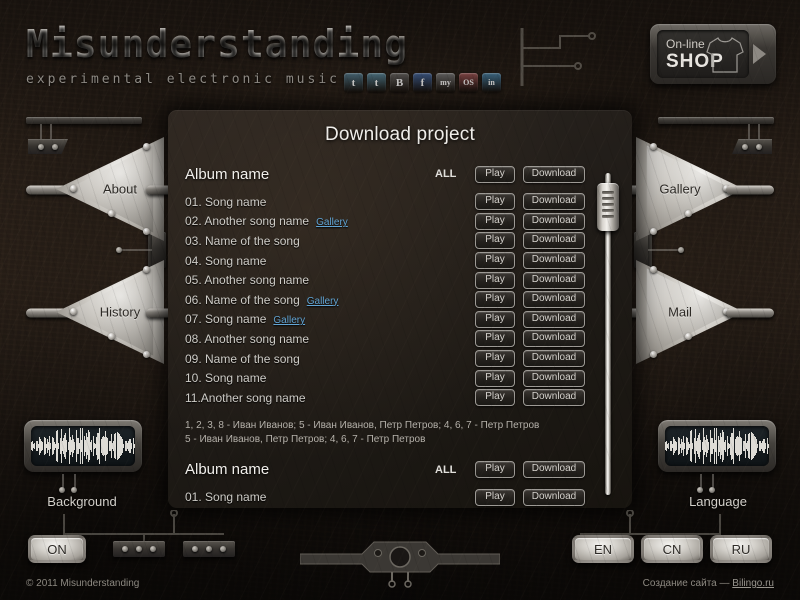 This screenshot has width=800, height=600. Describe the element at coordinates (226, 260) in the screenshot. I see `song-title: 04. Song name` at that location.